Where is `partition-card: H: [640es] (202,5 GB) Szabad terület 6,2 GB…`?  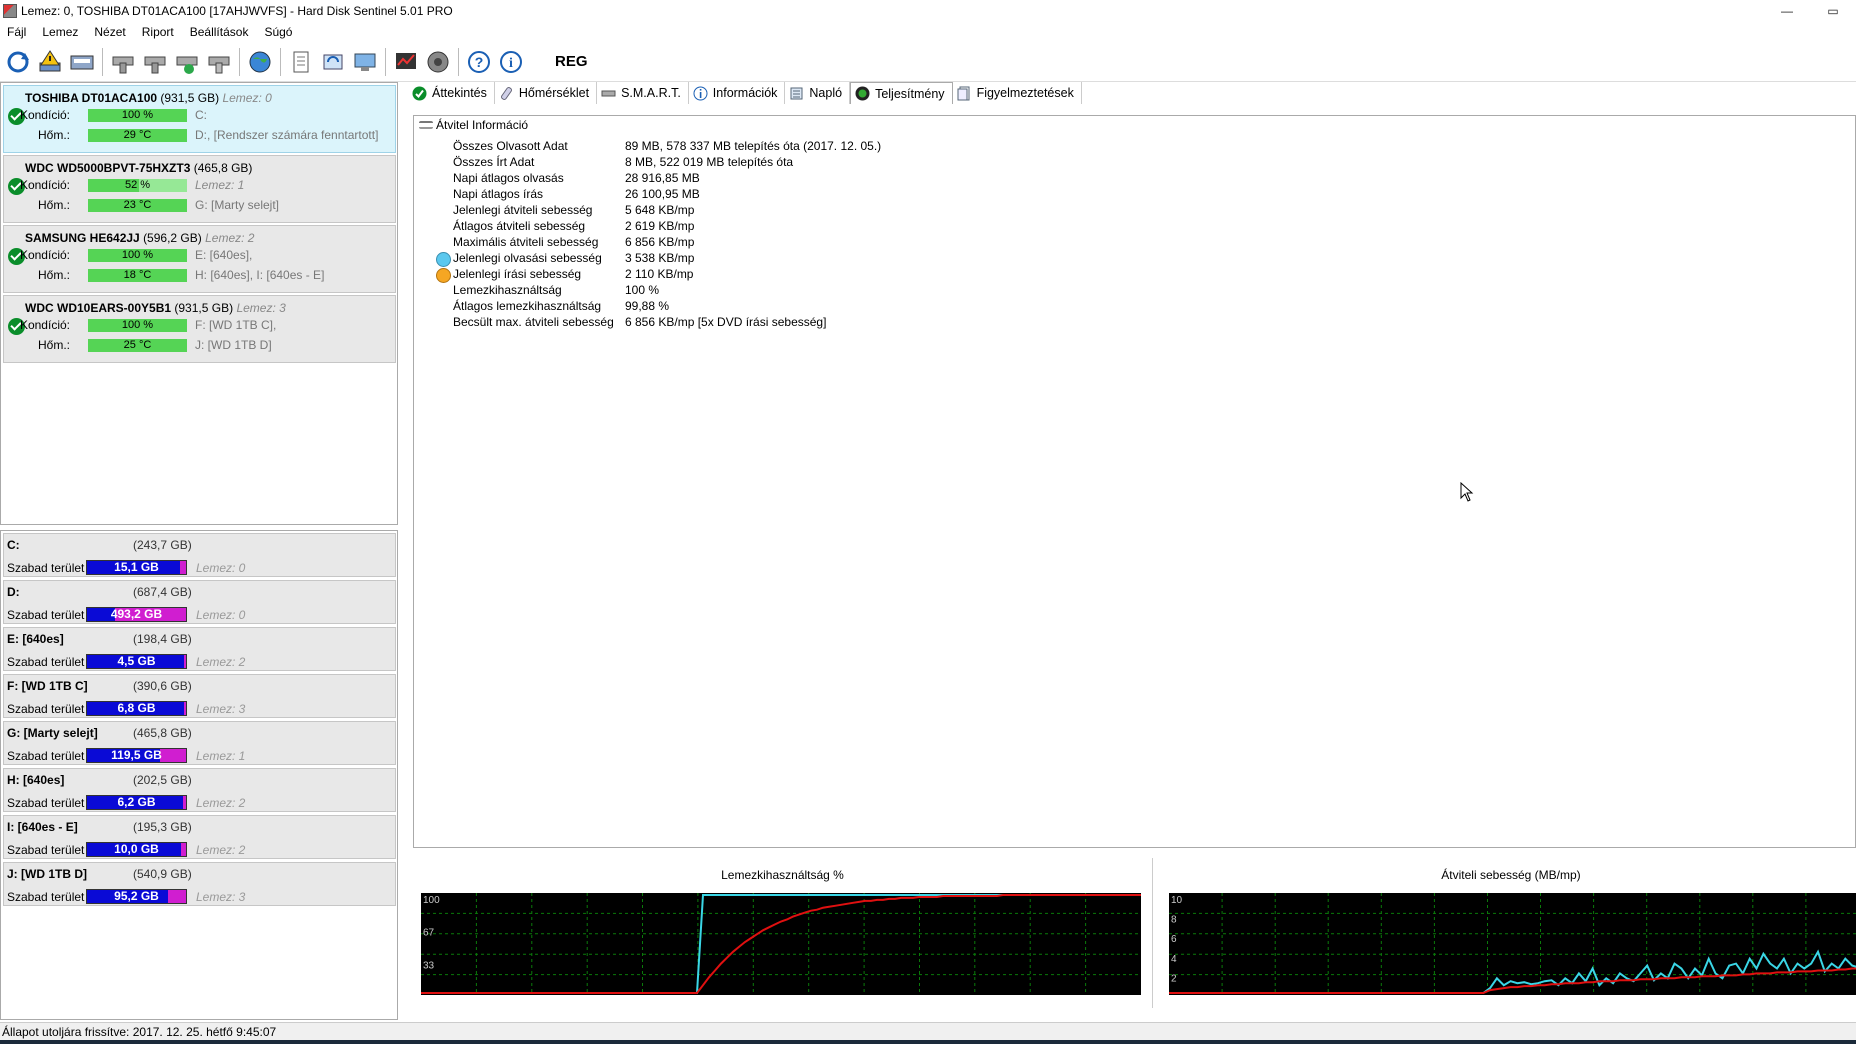
partition-card: H: [640es] (202,5 GB) Szabad terület 6,2 GB… is located at coordinates (199, 790).